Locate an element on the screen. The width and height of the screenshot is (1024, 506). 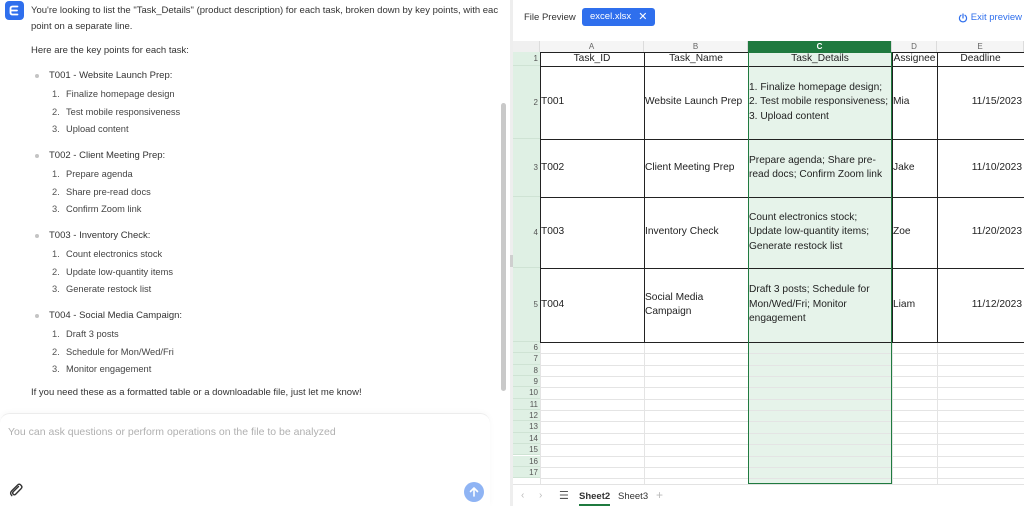
table-cell-name: Client Meeting Prep is located at coordinates (695, 168).